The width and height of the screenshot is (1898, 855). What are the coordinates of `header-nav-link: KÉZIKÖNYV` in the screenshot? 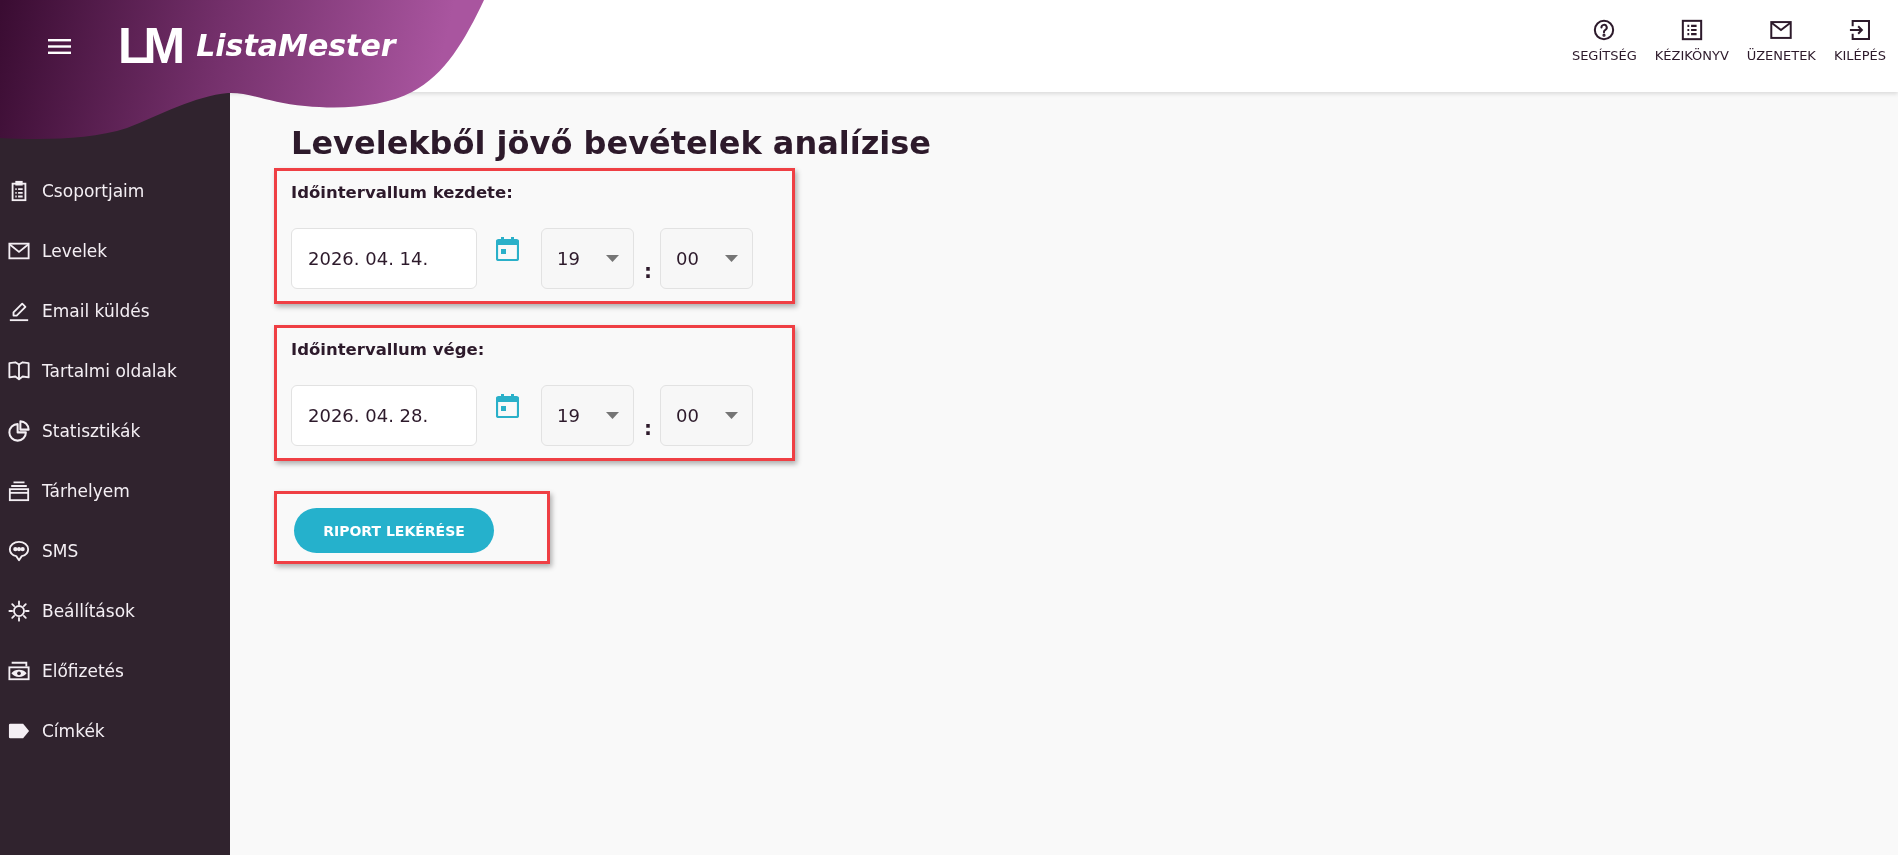 It's located at (1691, 41).